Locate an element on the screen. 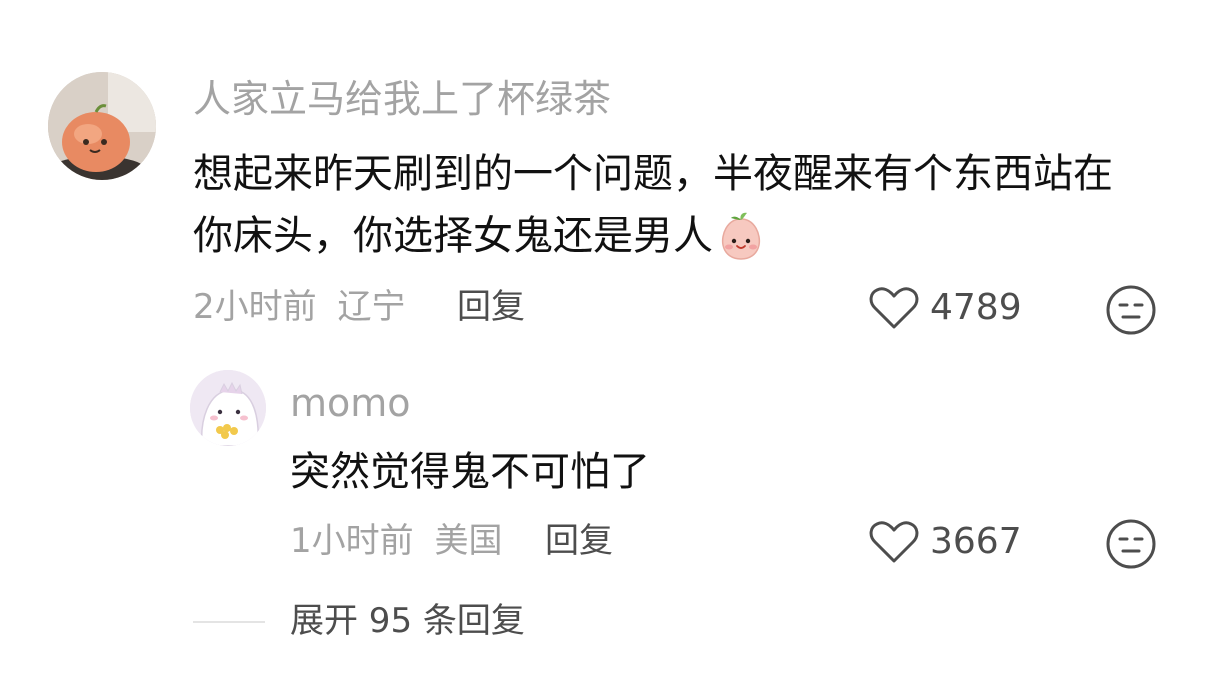 The height and width of the screenshot is (677, 1206). reply-dislike-button is located at coordinates (1131, 544).